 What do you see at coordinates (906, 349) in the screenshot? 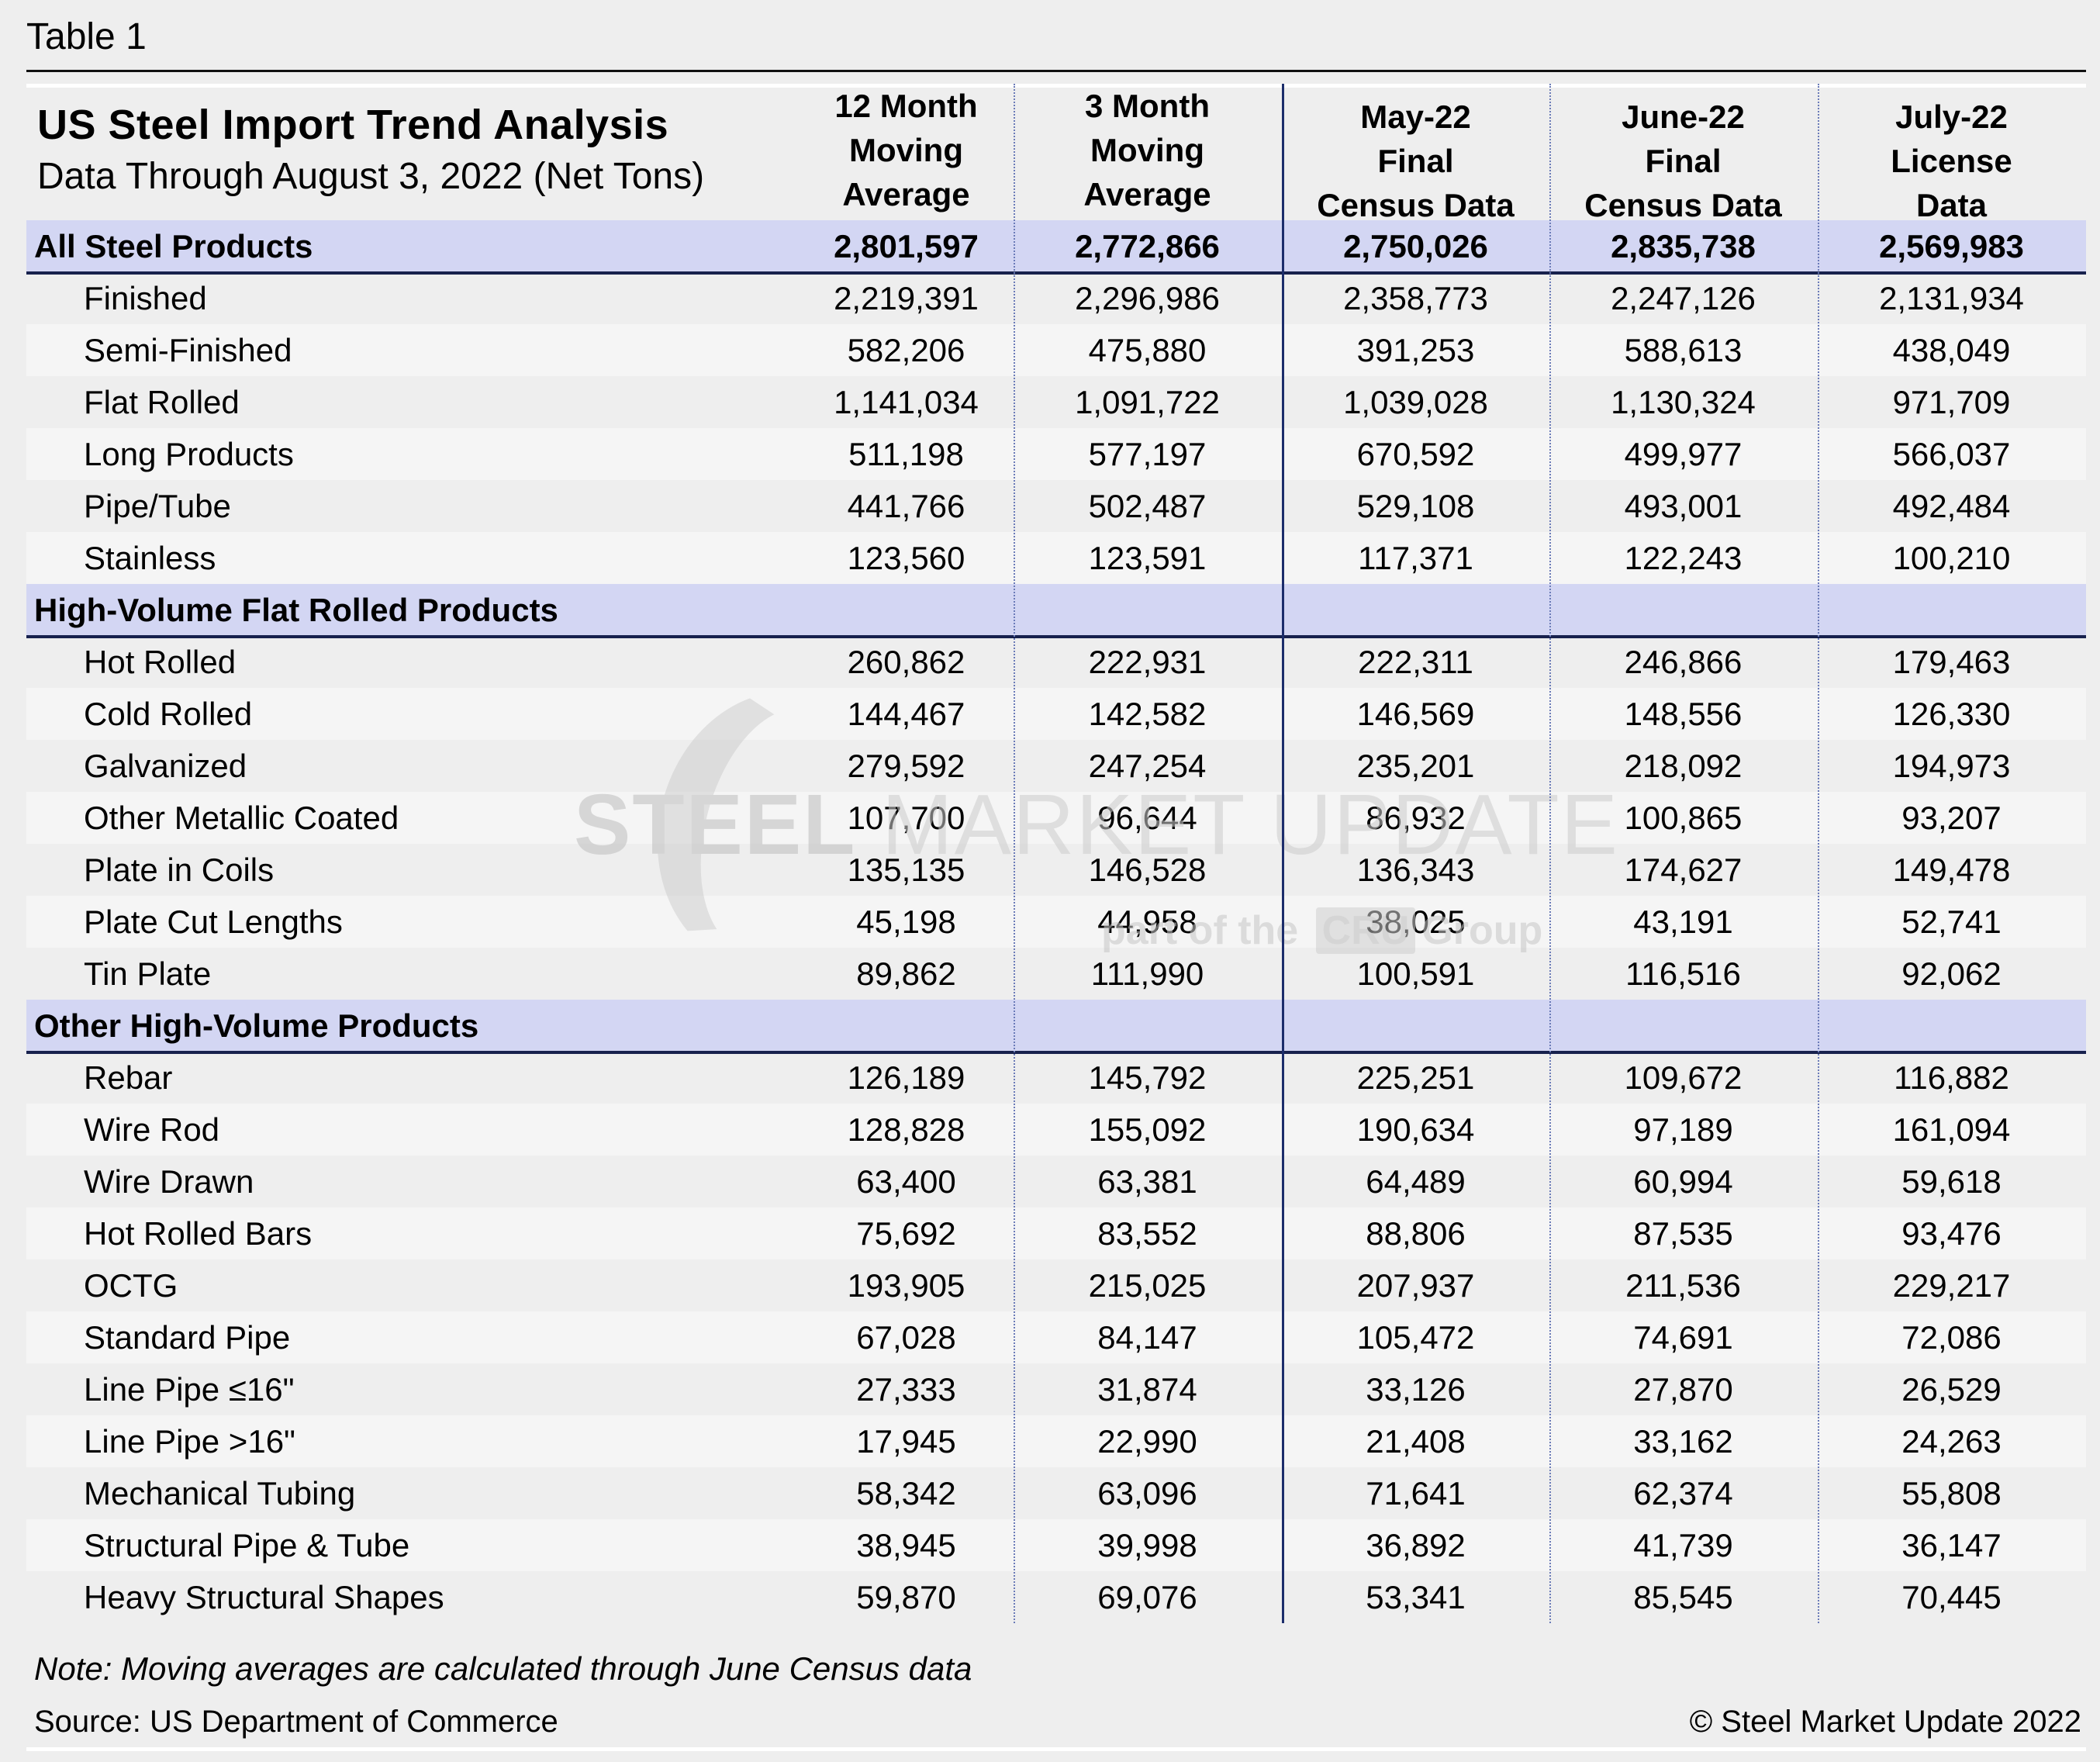
I see `cell-value: 582,206` at bounding box center [906, 349].